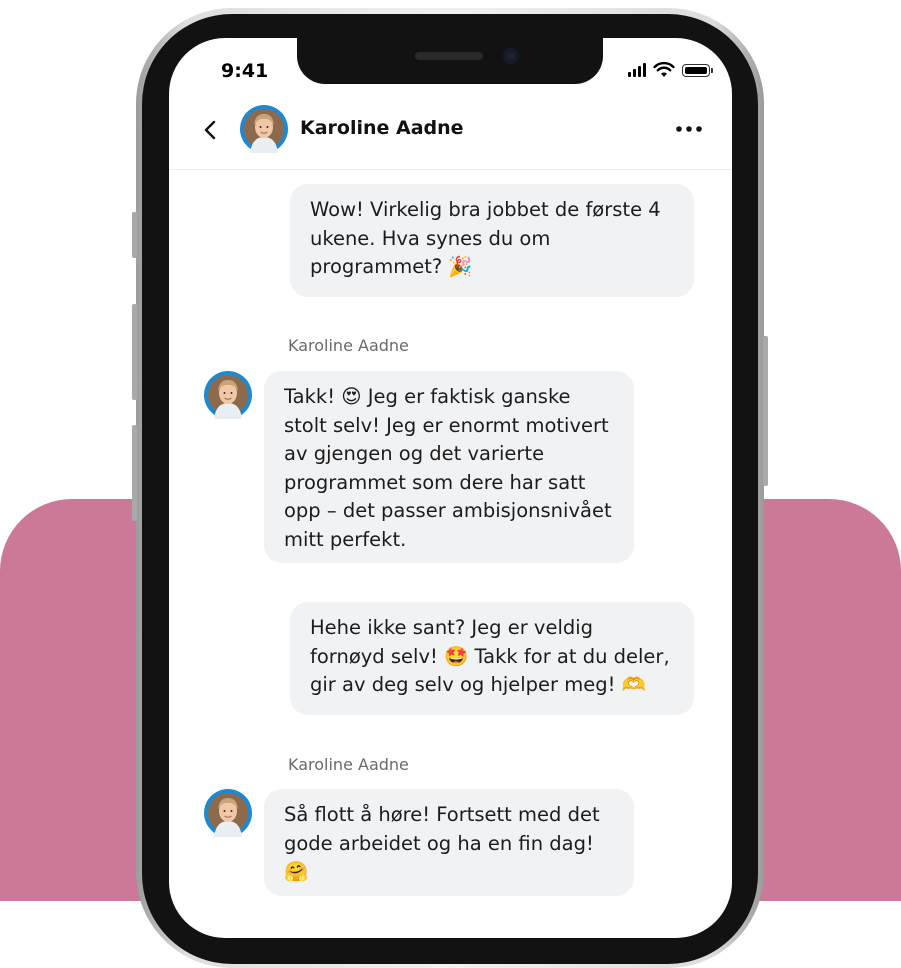  I want to click on back-button, so click(211, 130).